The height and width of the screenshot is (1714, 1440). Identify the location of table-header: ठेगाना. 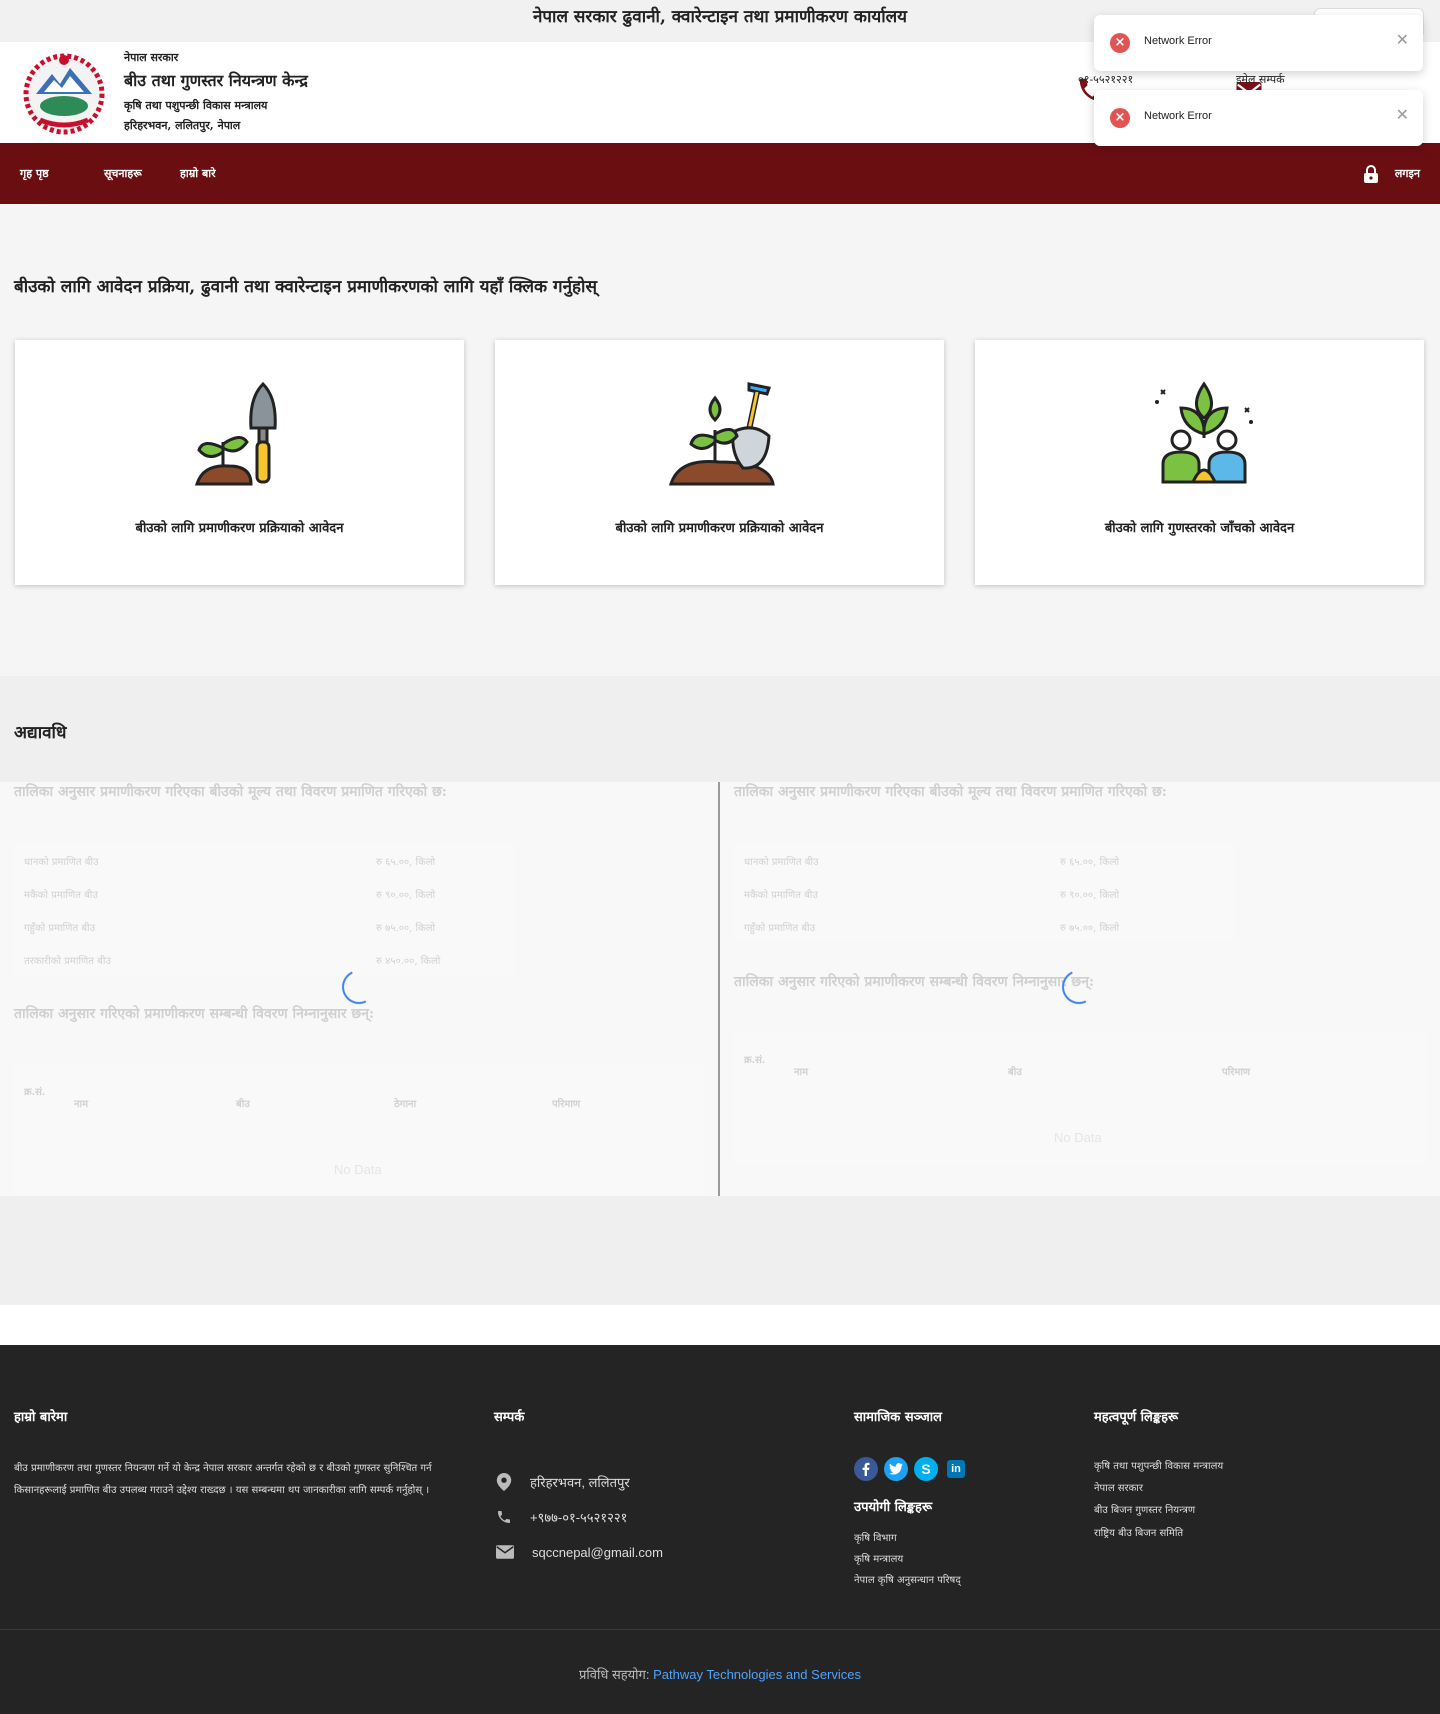
(405, 1104).